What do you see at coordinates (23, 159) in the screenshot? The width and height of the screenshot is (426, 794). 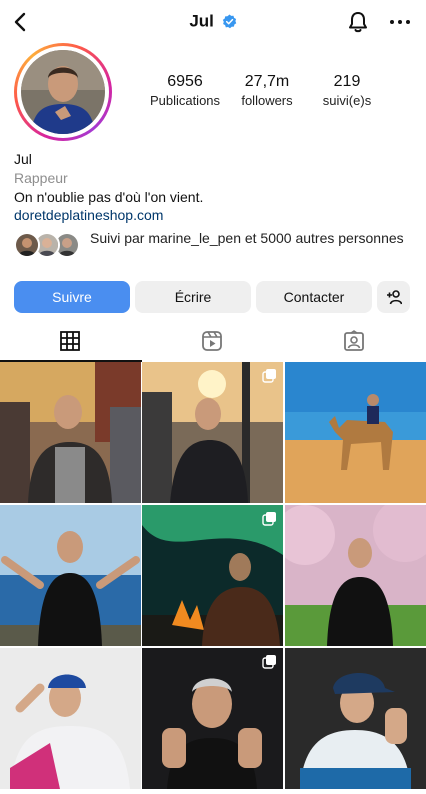 I see `display-name: Jul` at bounding box center [23, 159].